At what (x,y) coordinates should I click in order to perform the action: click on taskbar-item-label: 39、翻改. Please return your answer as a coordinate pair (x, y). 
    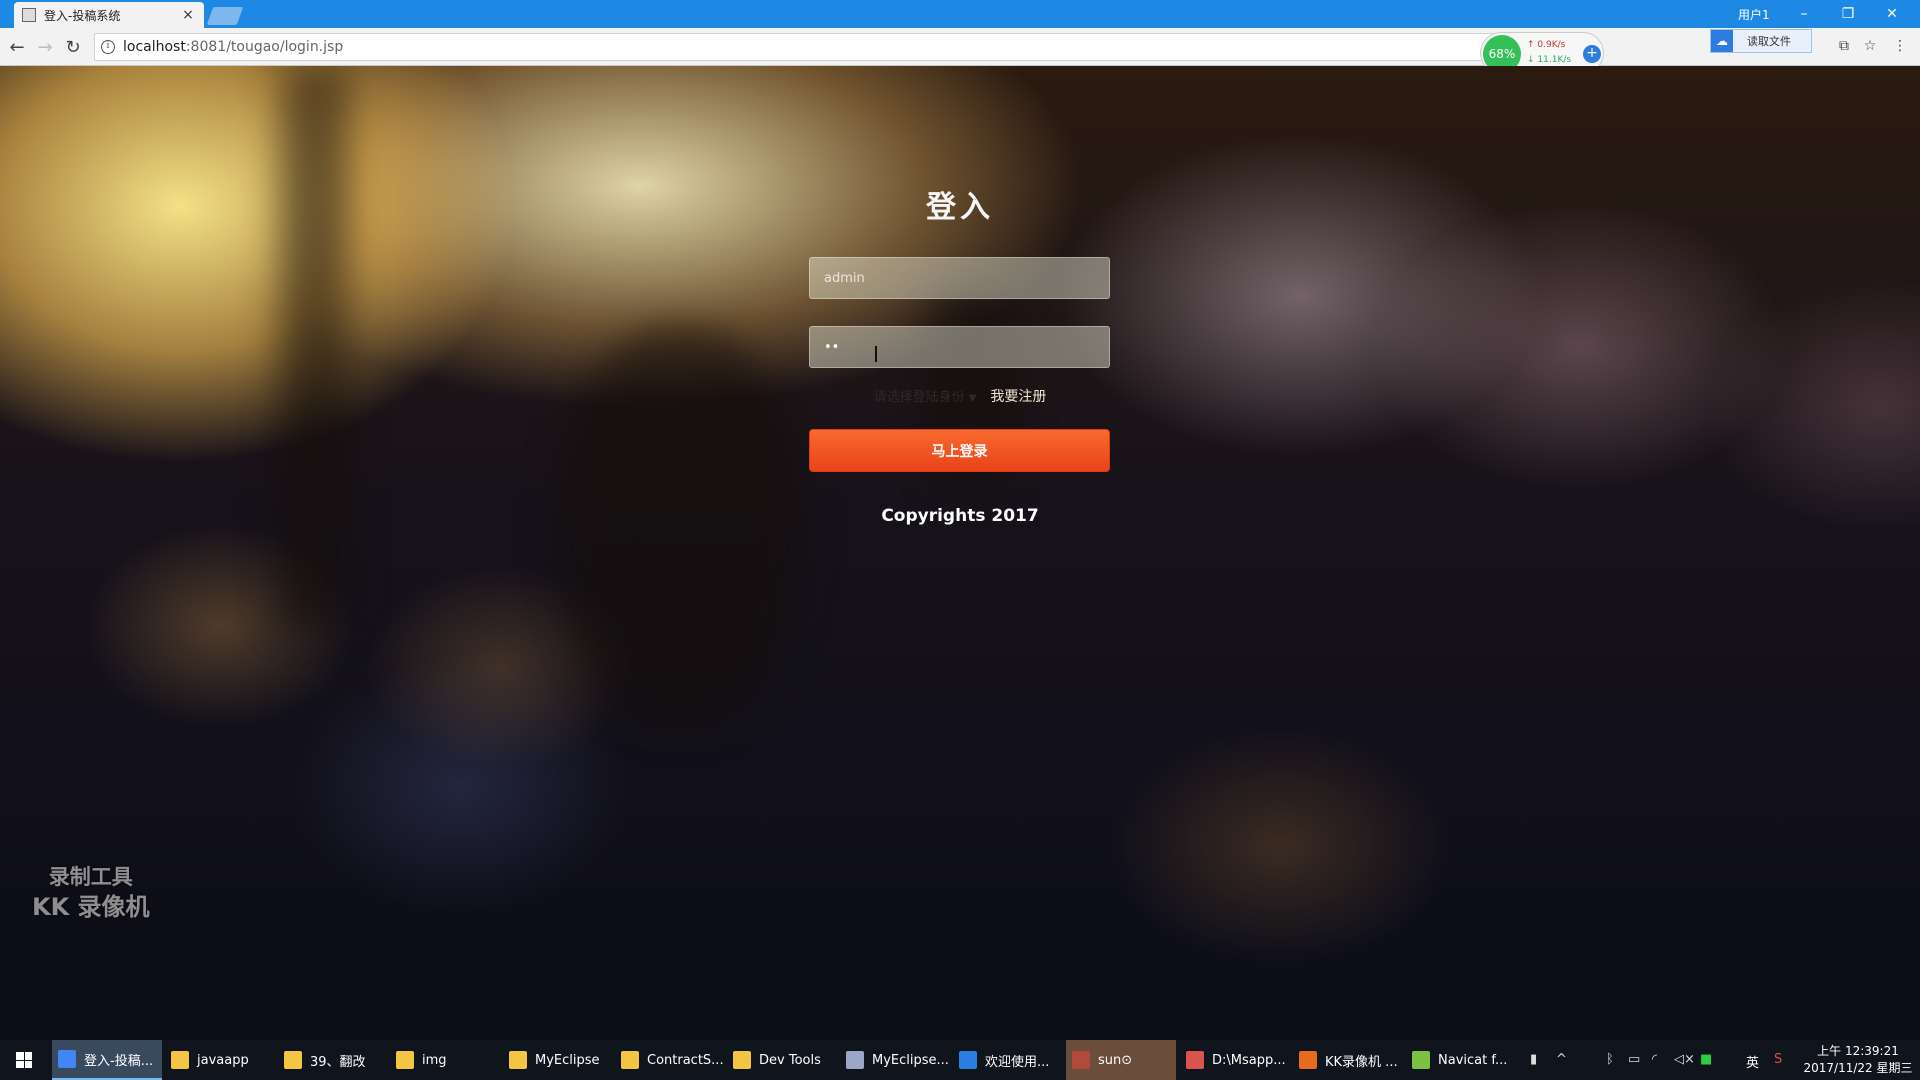
    Looking at the image, I should click on (338, 1062).